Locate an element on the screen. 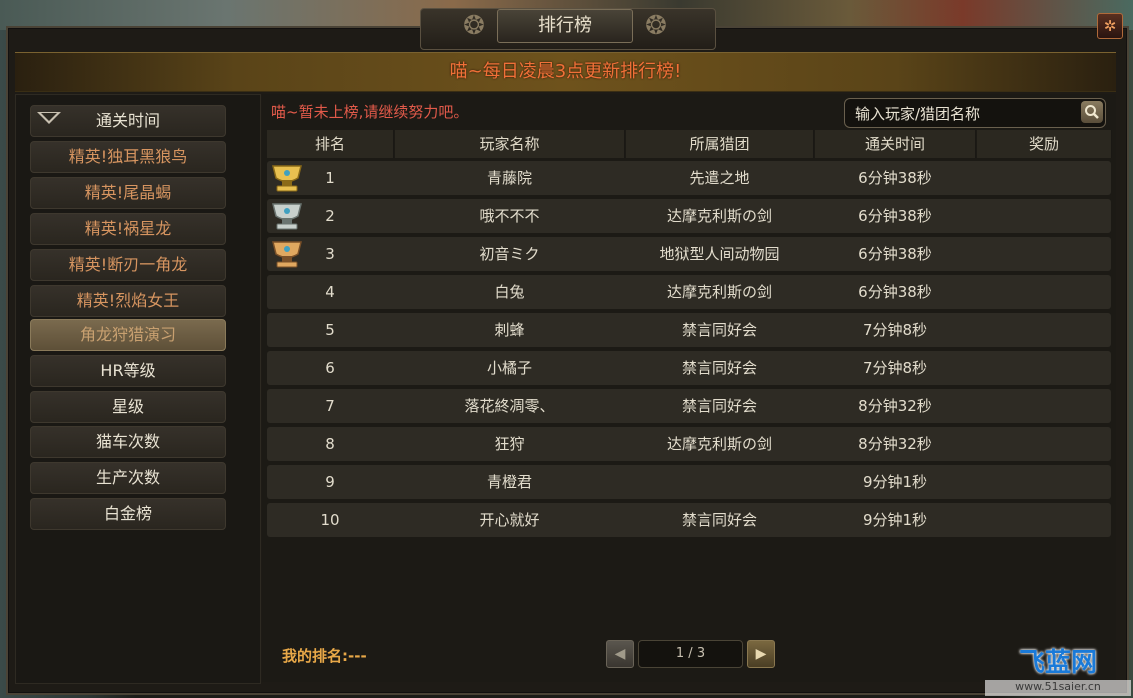  sidebar-item-label: 精英!尾晶蝎 is located at coordinates (128, 192).